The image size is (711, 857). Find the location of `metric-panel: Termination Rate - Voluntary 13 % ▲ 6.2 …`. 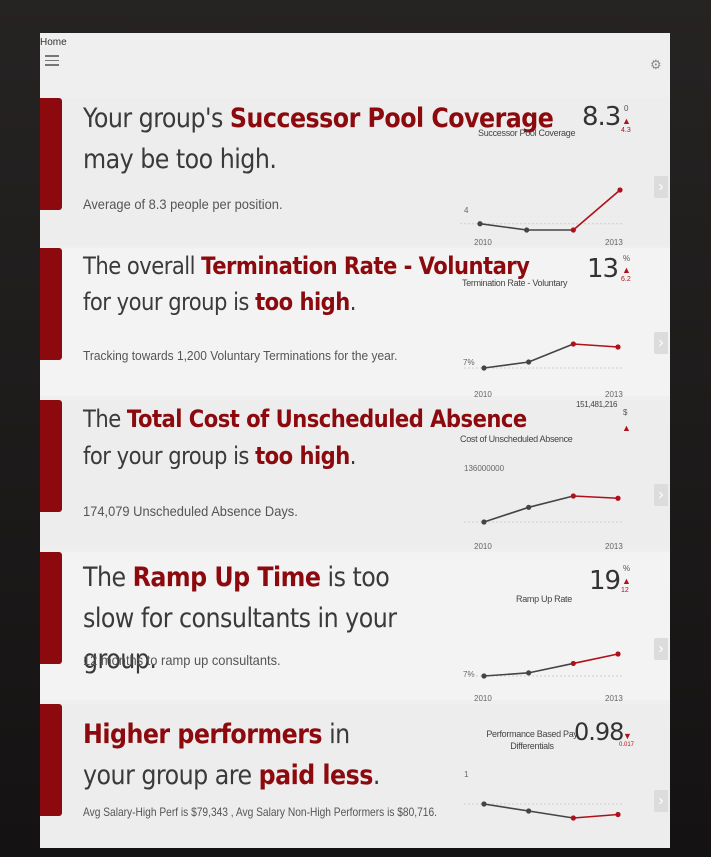

metric-panel: Termination Rate - Voluntary 13 % ▲ 6.2 … is located at coordinates (562, 323).